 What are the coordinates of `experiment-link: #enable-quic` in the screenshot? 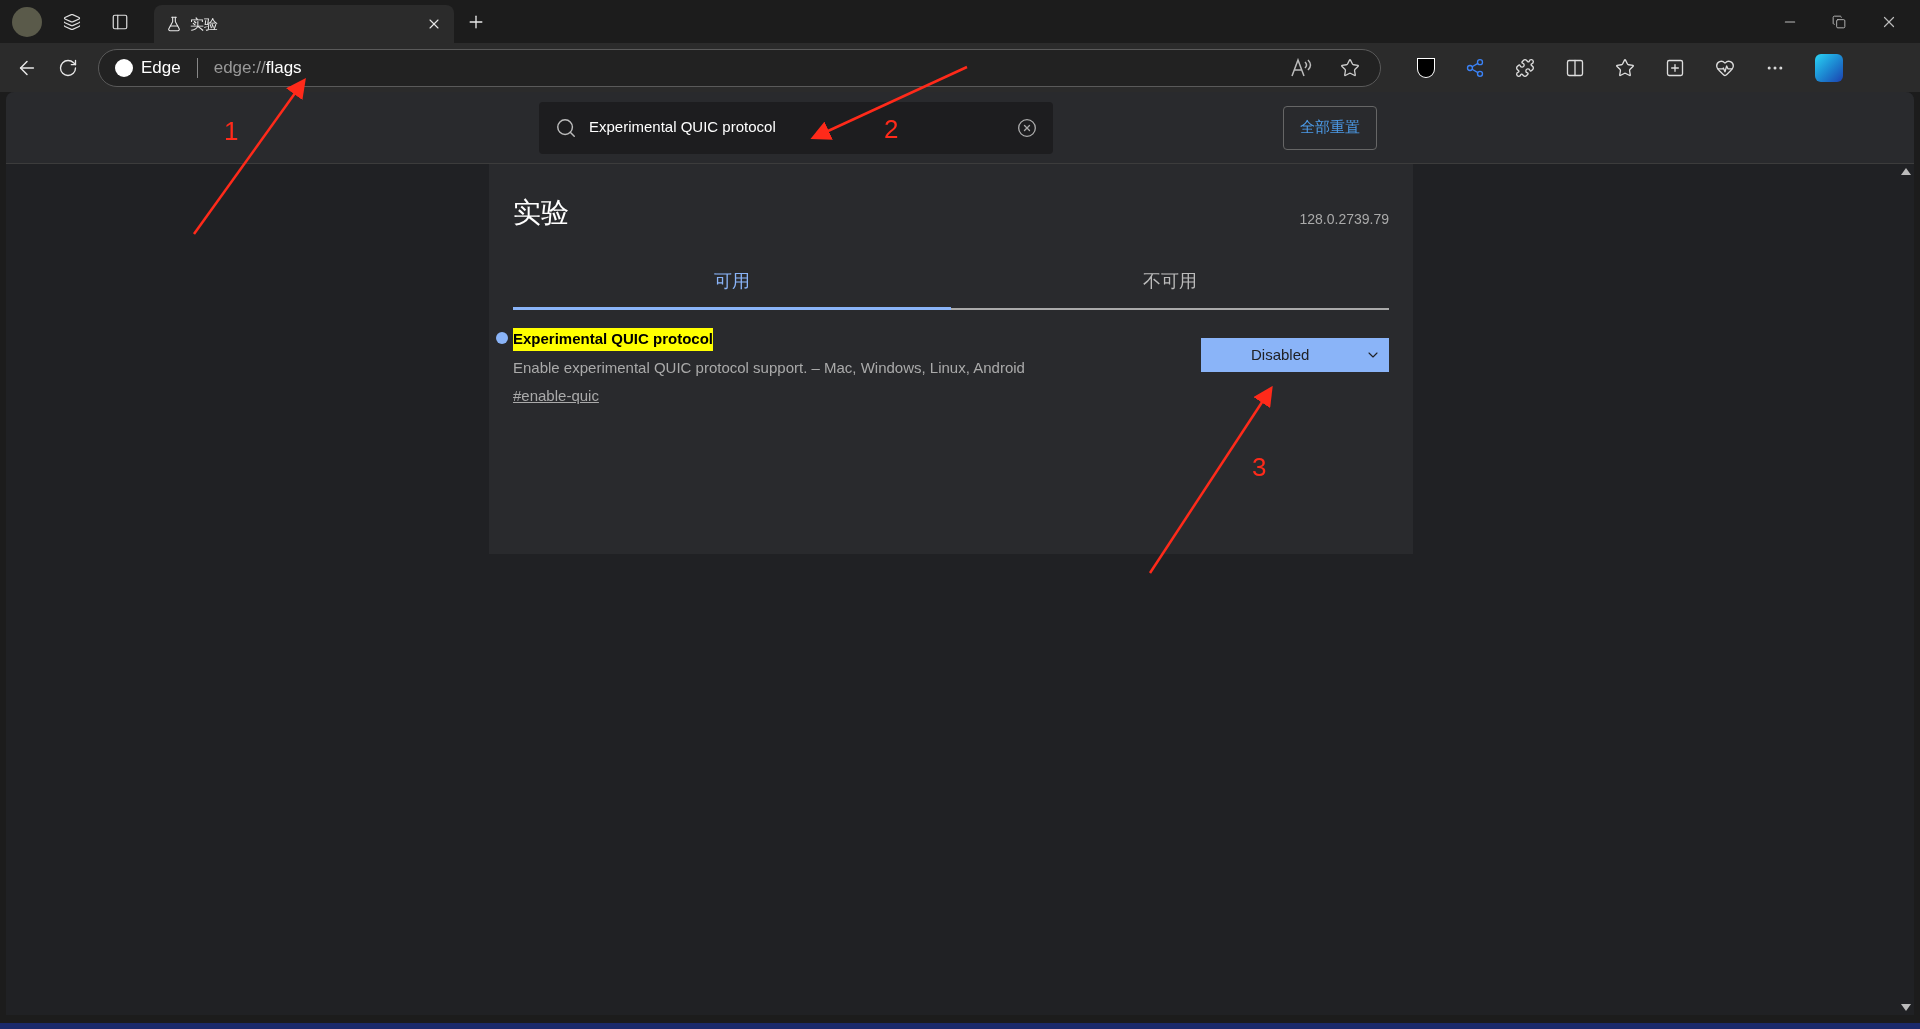 It's located at (556, 396).